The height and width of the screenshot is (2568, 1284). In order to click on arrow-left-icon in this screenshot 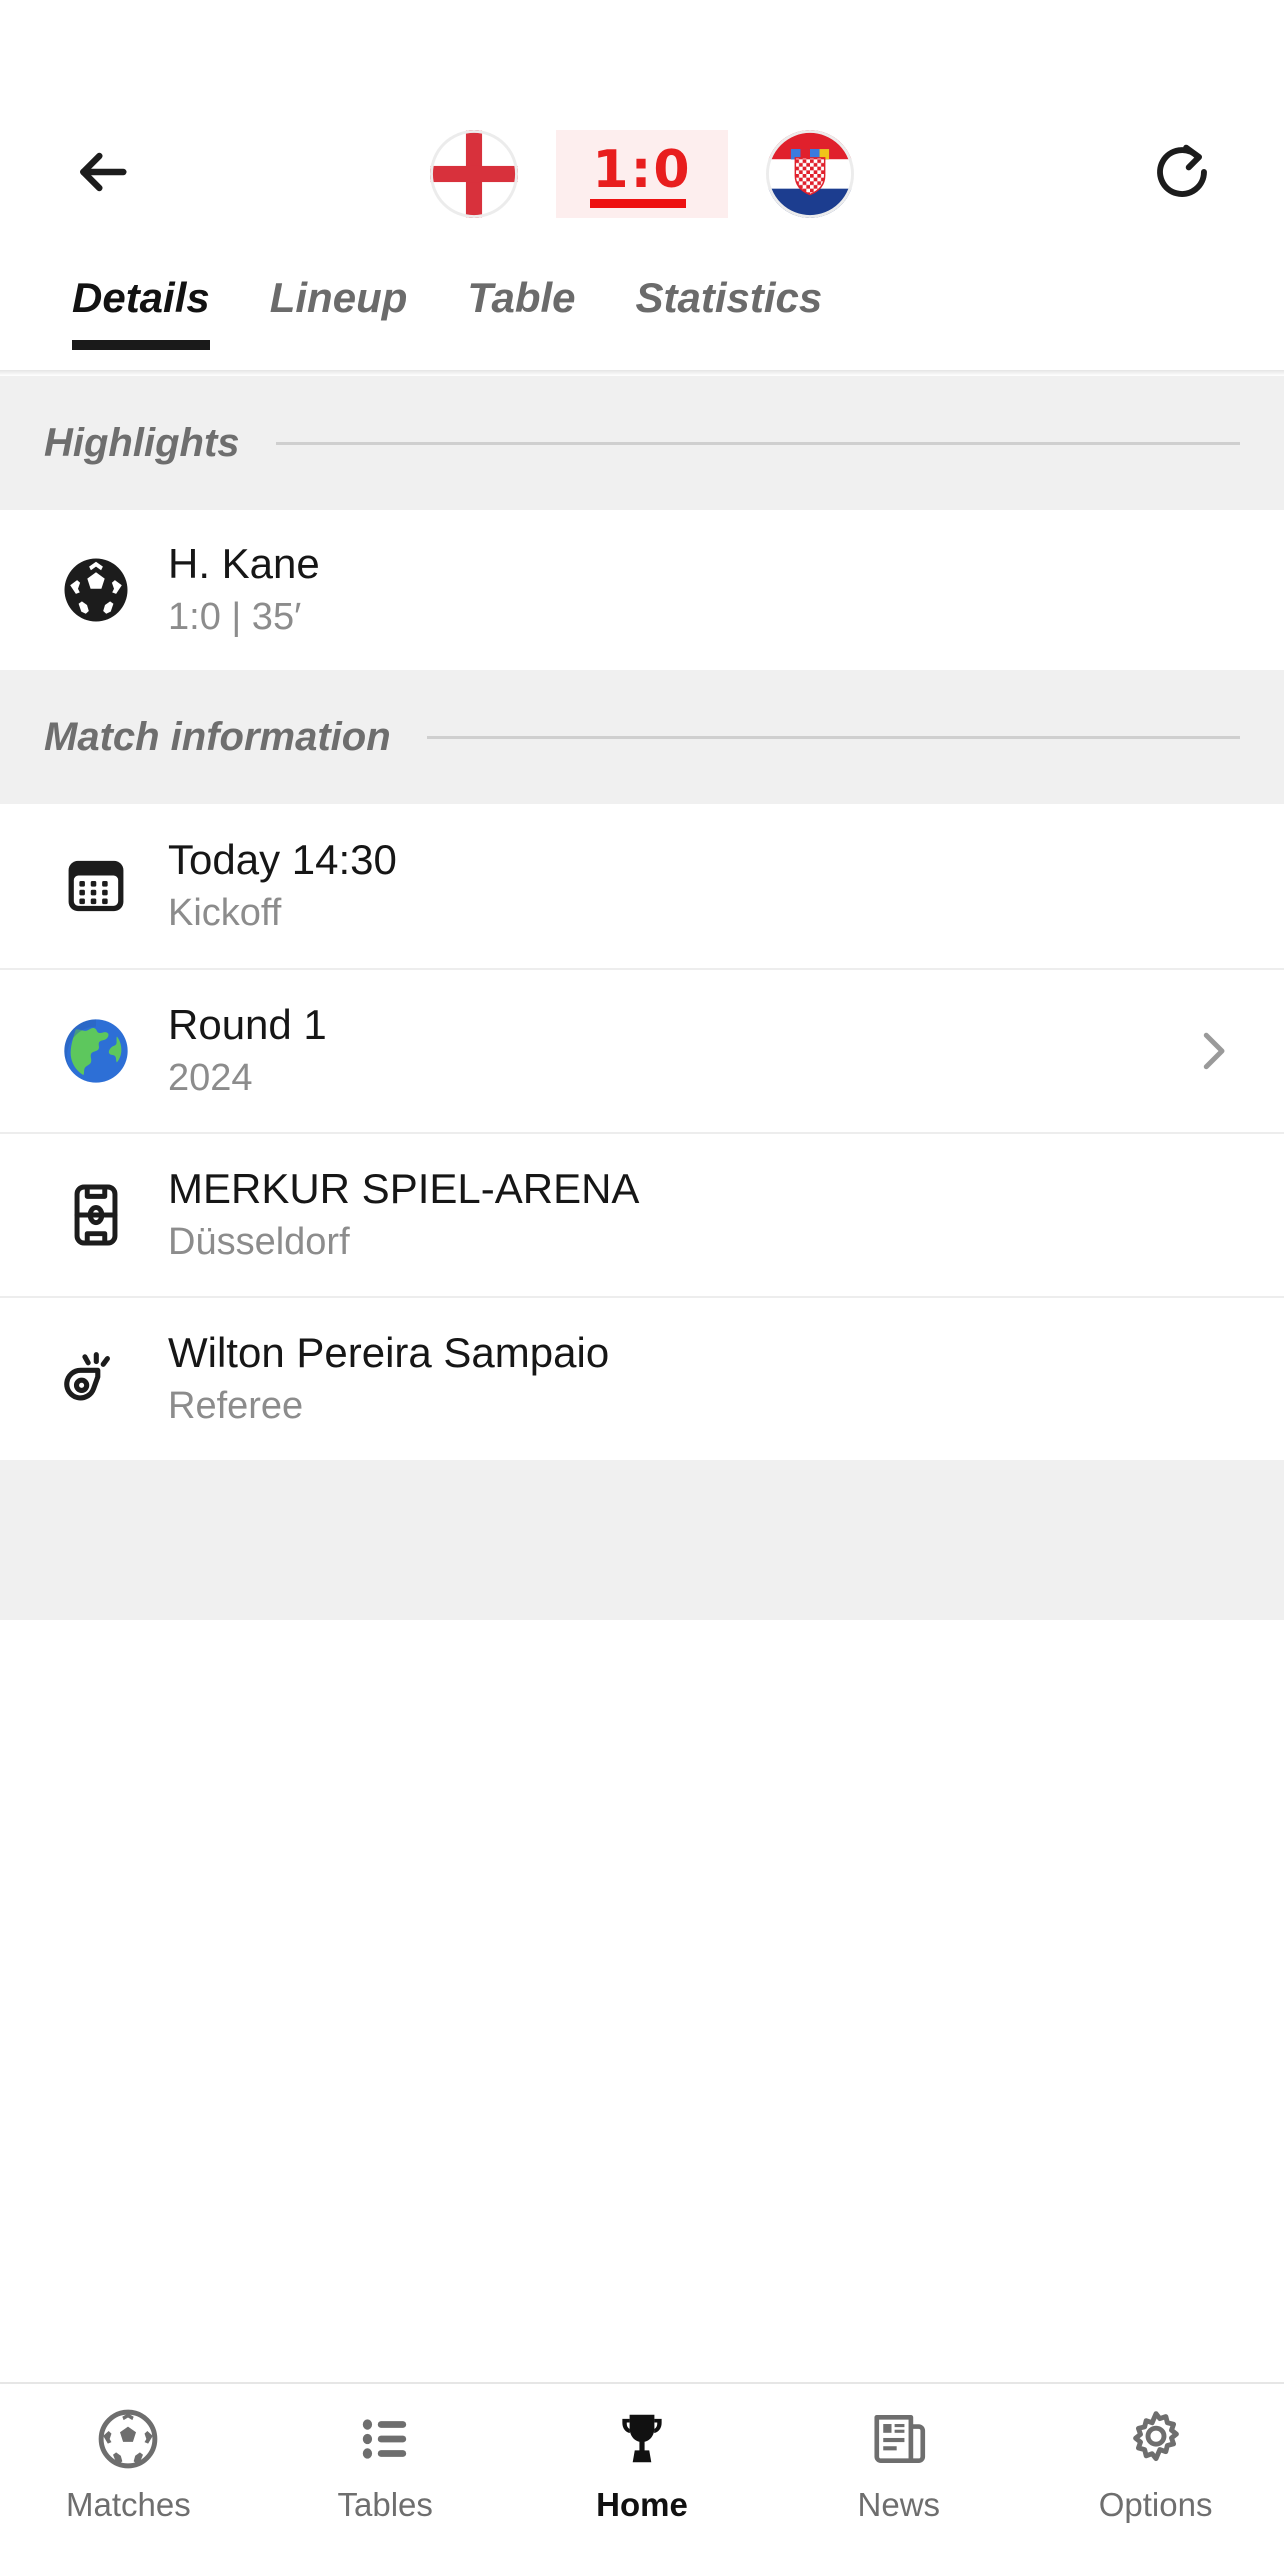, I will do `click(102, 174)`.